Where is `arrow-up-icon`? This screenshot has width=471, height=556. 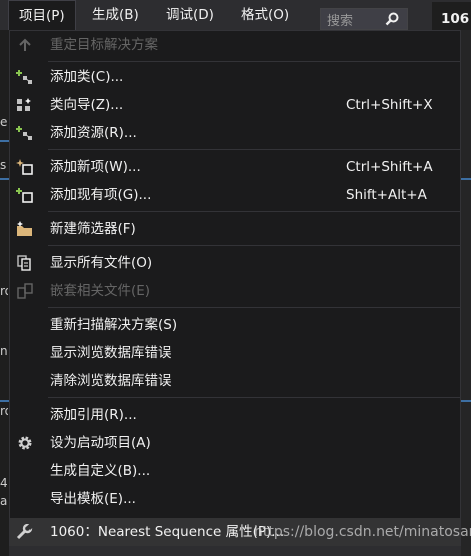 arrow-up-icon is located at coordinates (25, 44).